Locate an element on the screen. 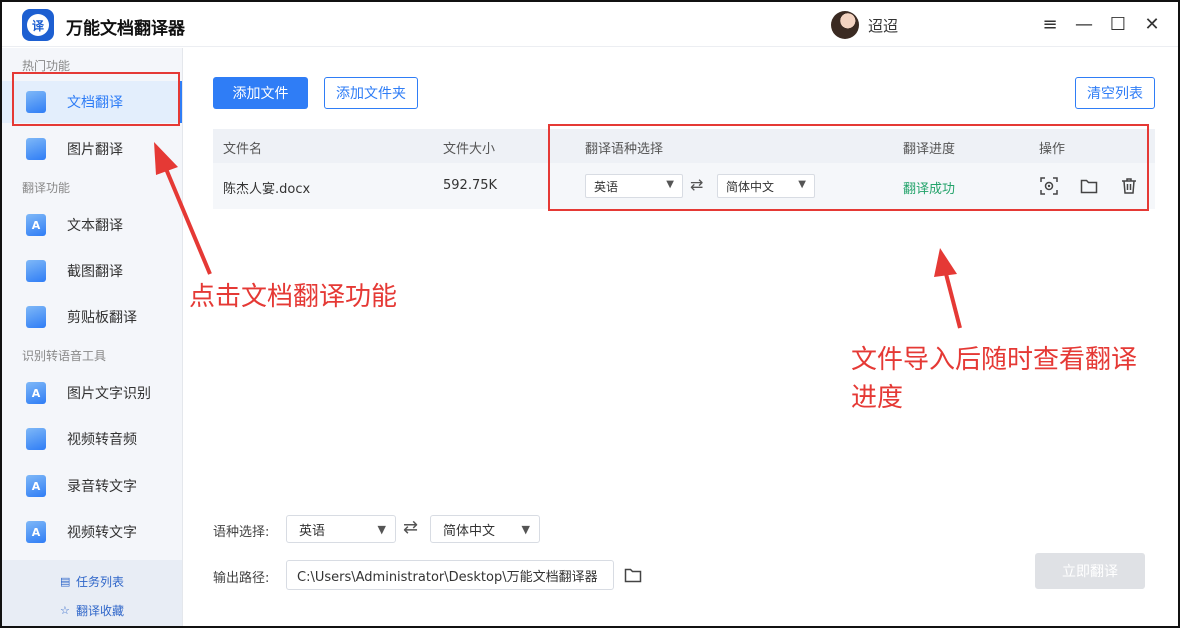 The height and width of the screenshot is (628, 1180). recording-icon: A is located at coordinates (36, 486).